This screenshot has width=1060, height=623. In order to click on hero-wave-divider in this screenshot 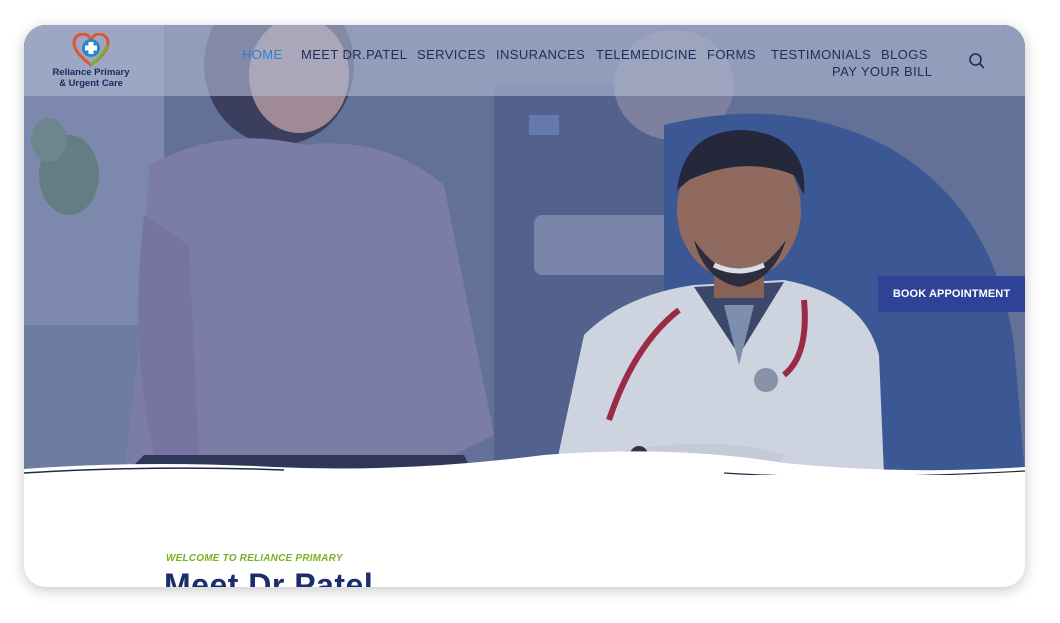, I will do `click(524, 463)`.